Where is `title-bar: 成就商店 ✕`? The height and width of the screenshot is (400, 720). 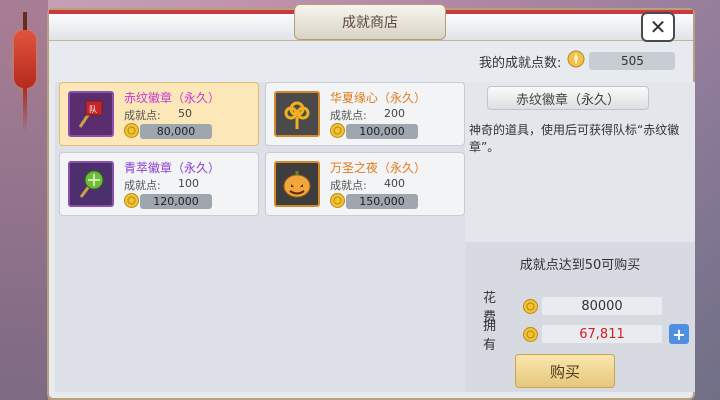 title-bar: 成就商店 ✕ is located at coordinates (371, 23).